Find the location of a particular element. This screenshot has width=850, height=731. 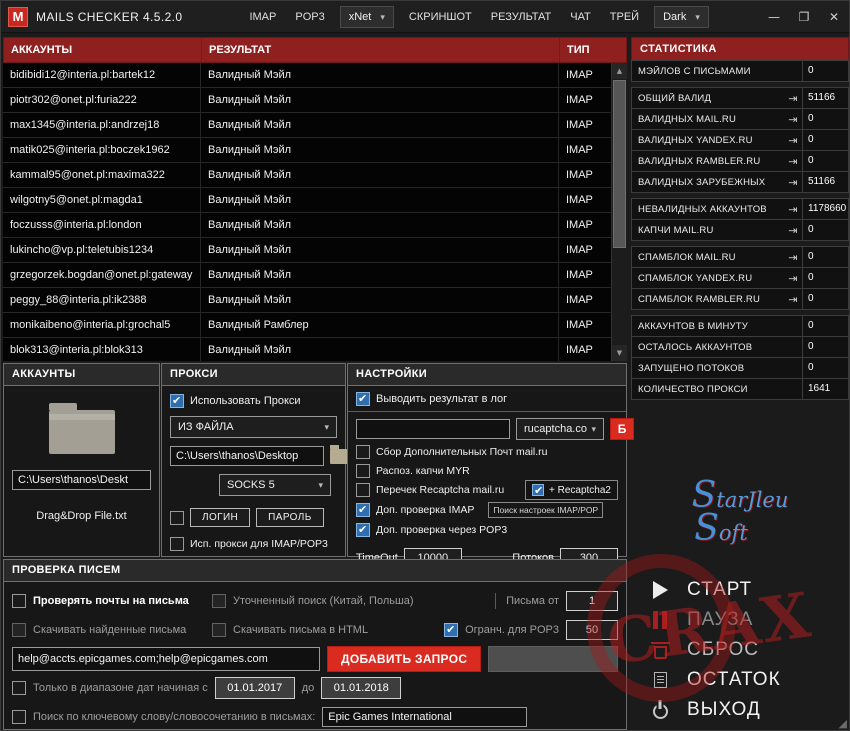

account-cell: wilgotny5@onet.pl:magda1 is located at coordinates (102, 200).